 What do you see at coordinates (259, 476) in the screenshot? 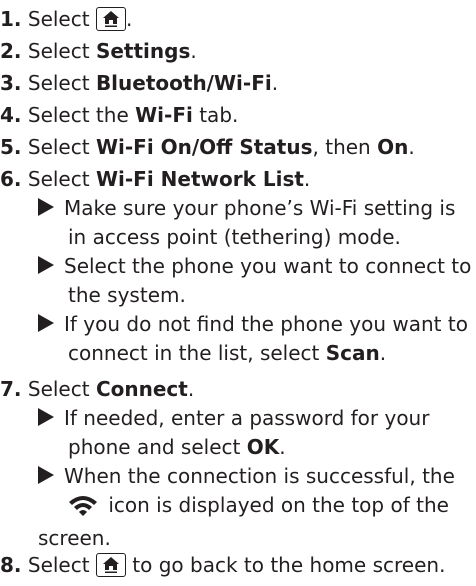
I see `note-text: When the connection is successful, the` at bounding box center [259, 476].